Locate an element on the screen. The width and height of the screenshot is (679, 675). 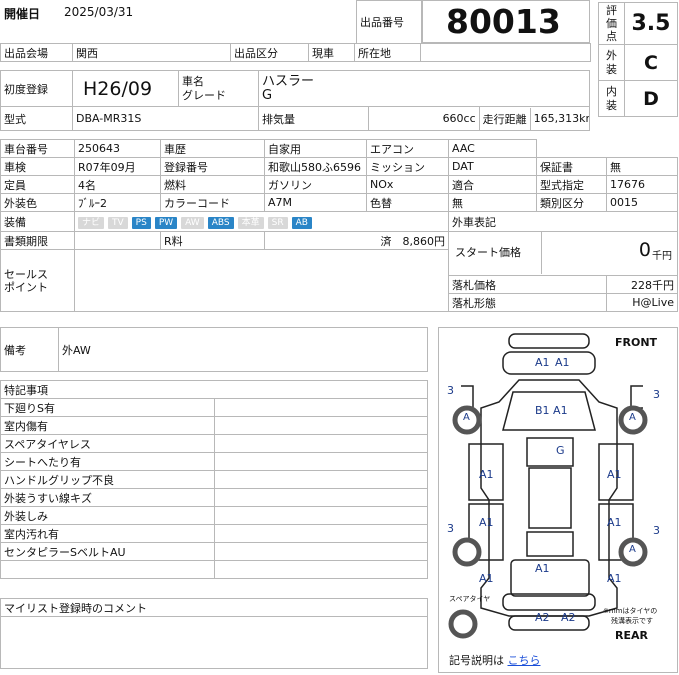
ac-value: AAC is located at coordinates (492, 148).